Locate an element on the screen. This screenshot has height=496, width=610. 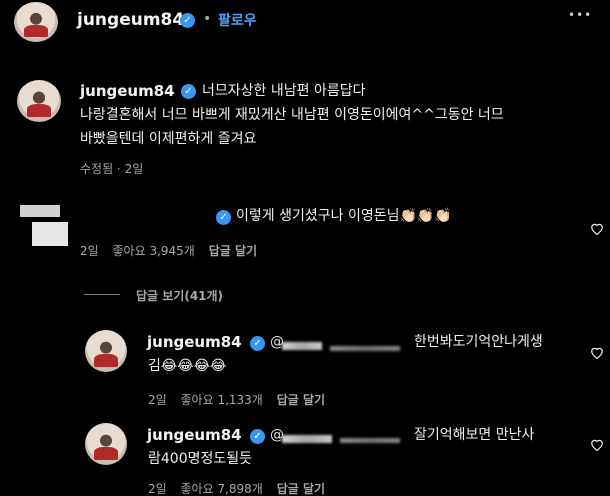
view-replies-button: 답글 보기(41개) is located at coordinates (179, 295).